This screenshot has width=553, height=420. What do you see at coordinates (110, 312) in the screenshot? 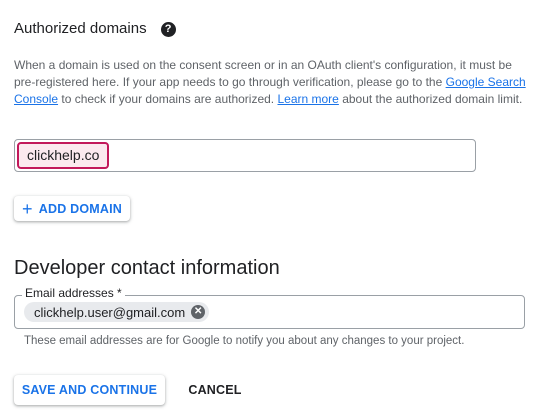
I see `email-chip-text: clickhelp.user@gmail.com` at bounding box center [110, 312].